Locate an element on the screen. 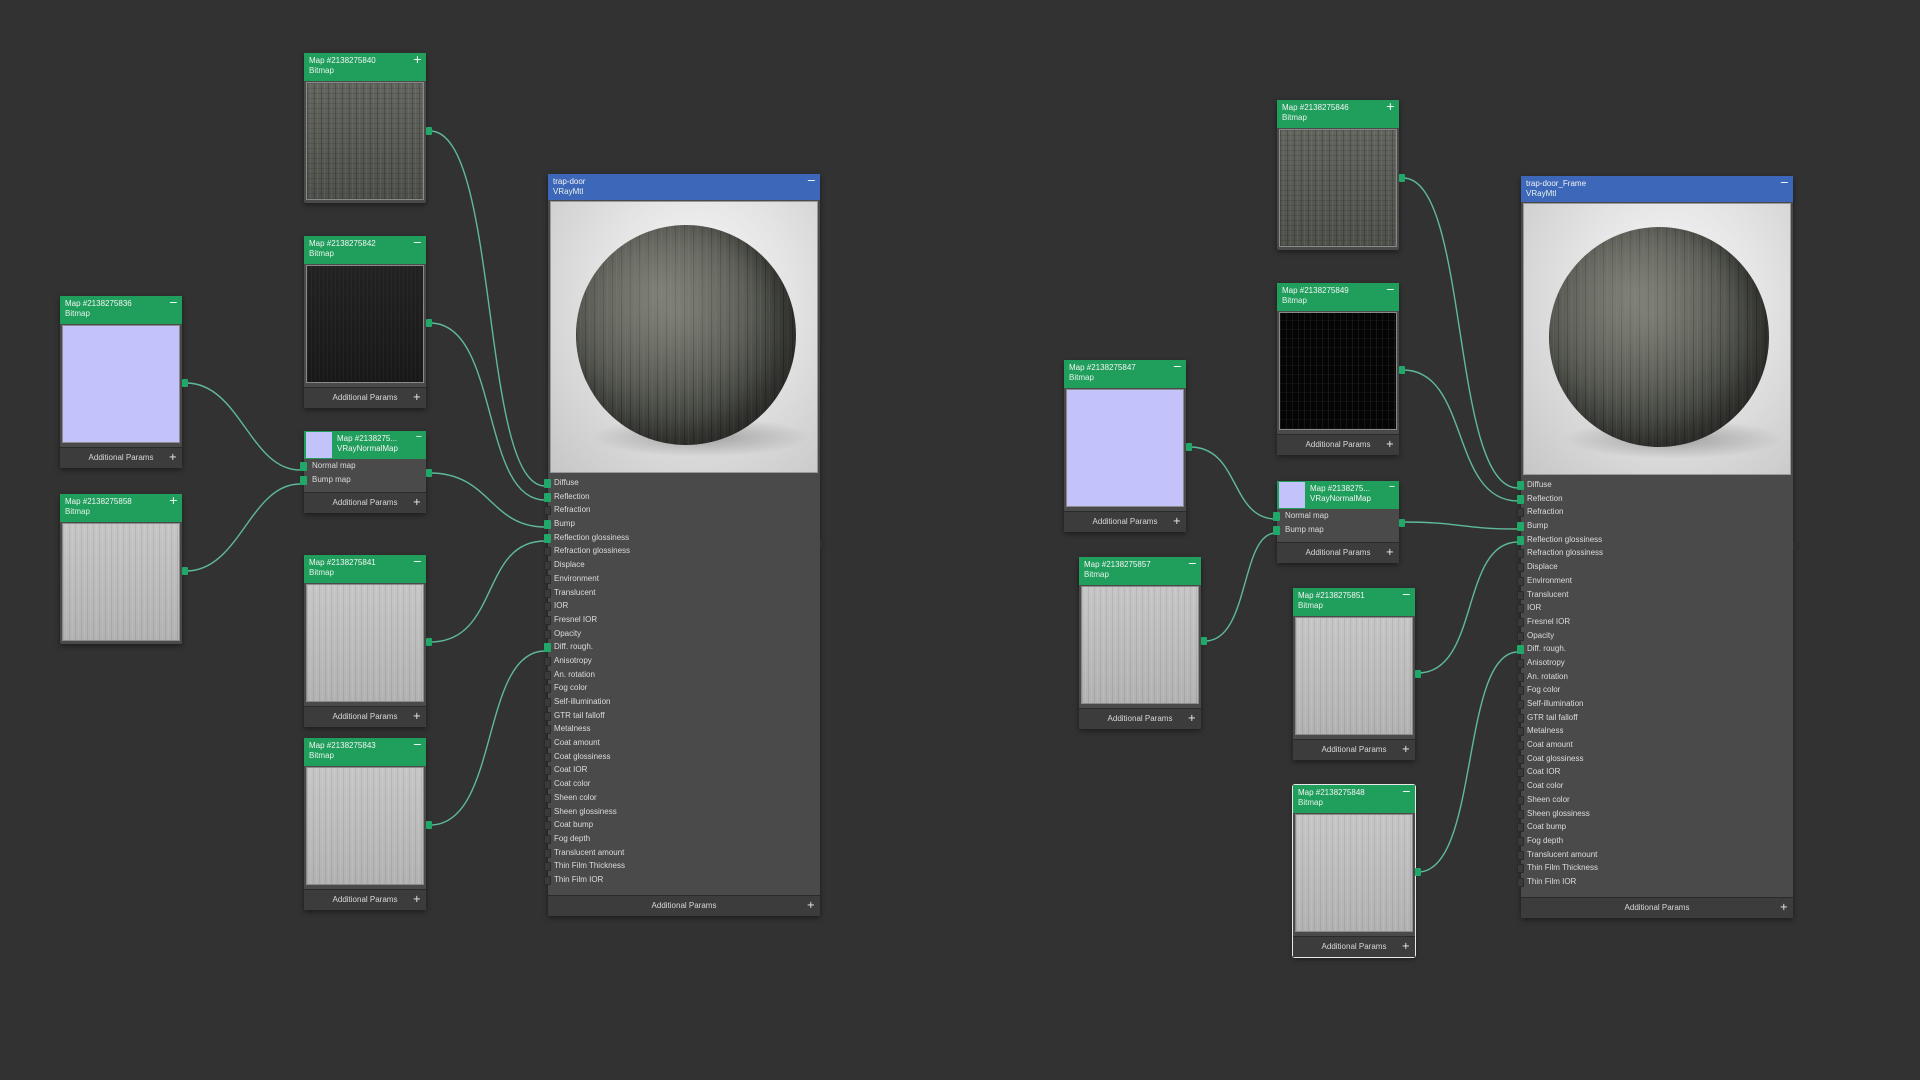 The width and height of the screenshot is (1920, 1080). slot-ior: IOR is located at coordinates (682, 606).